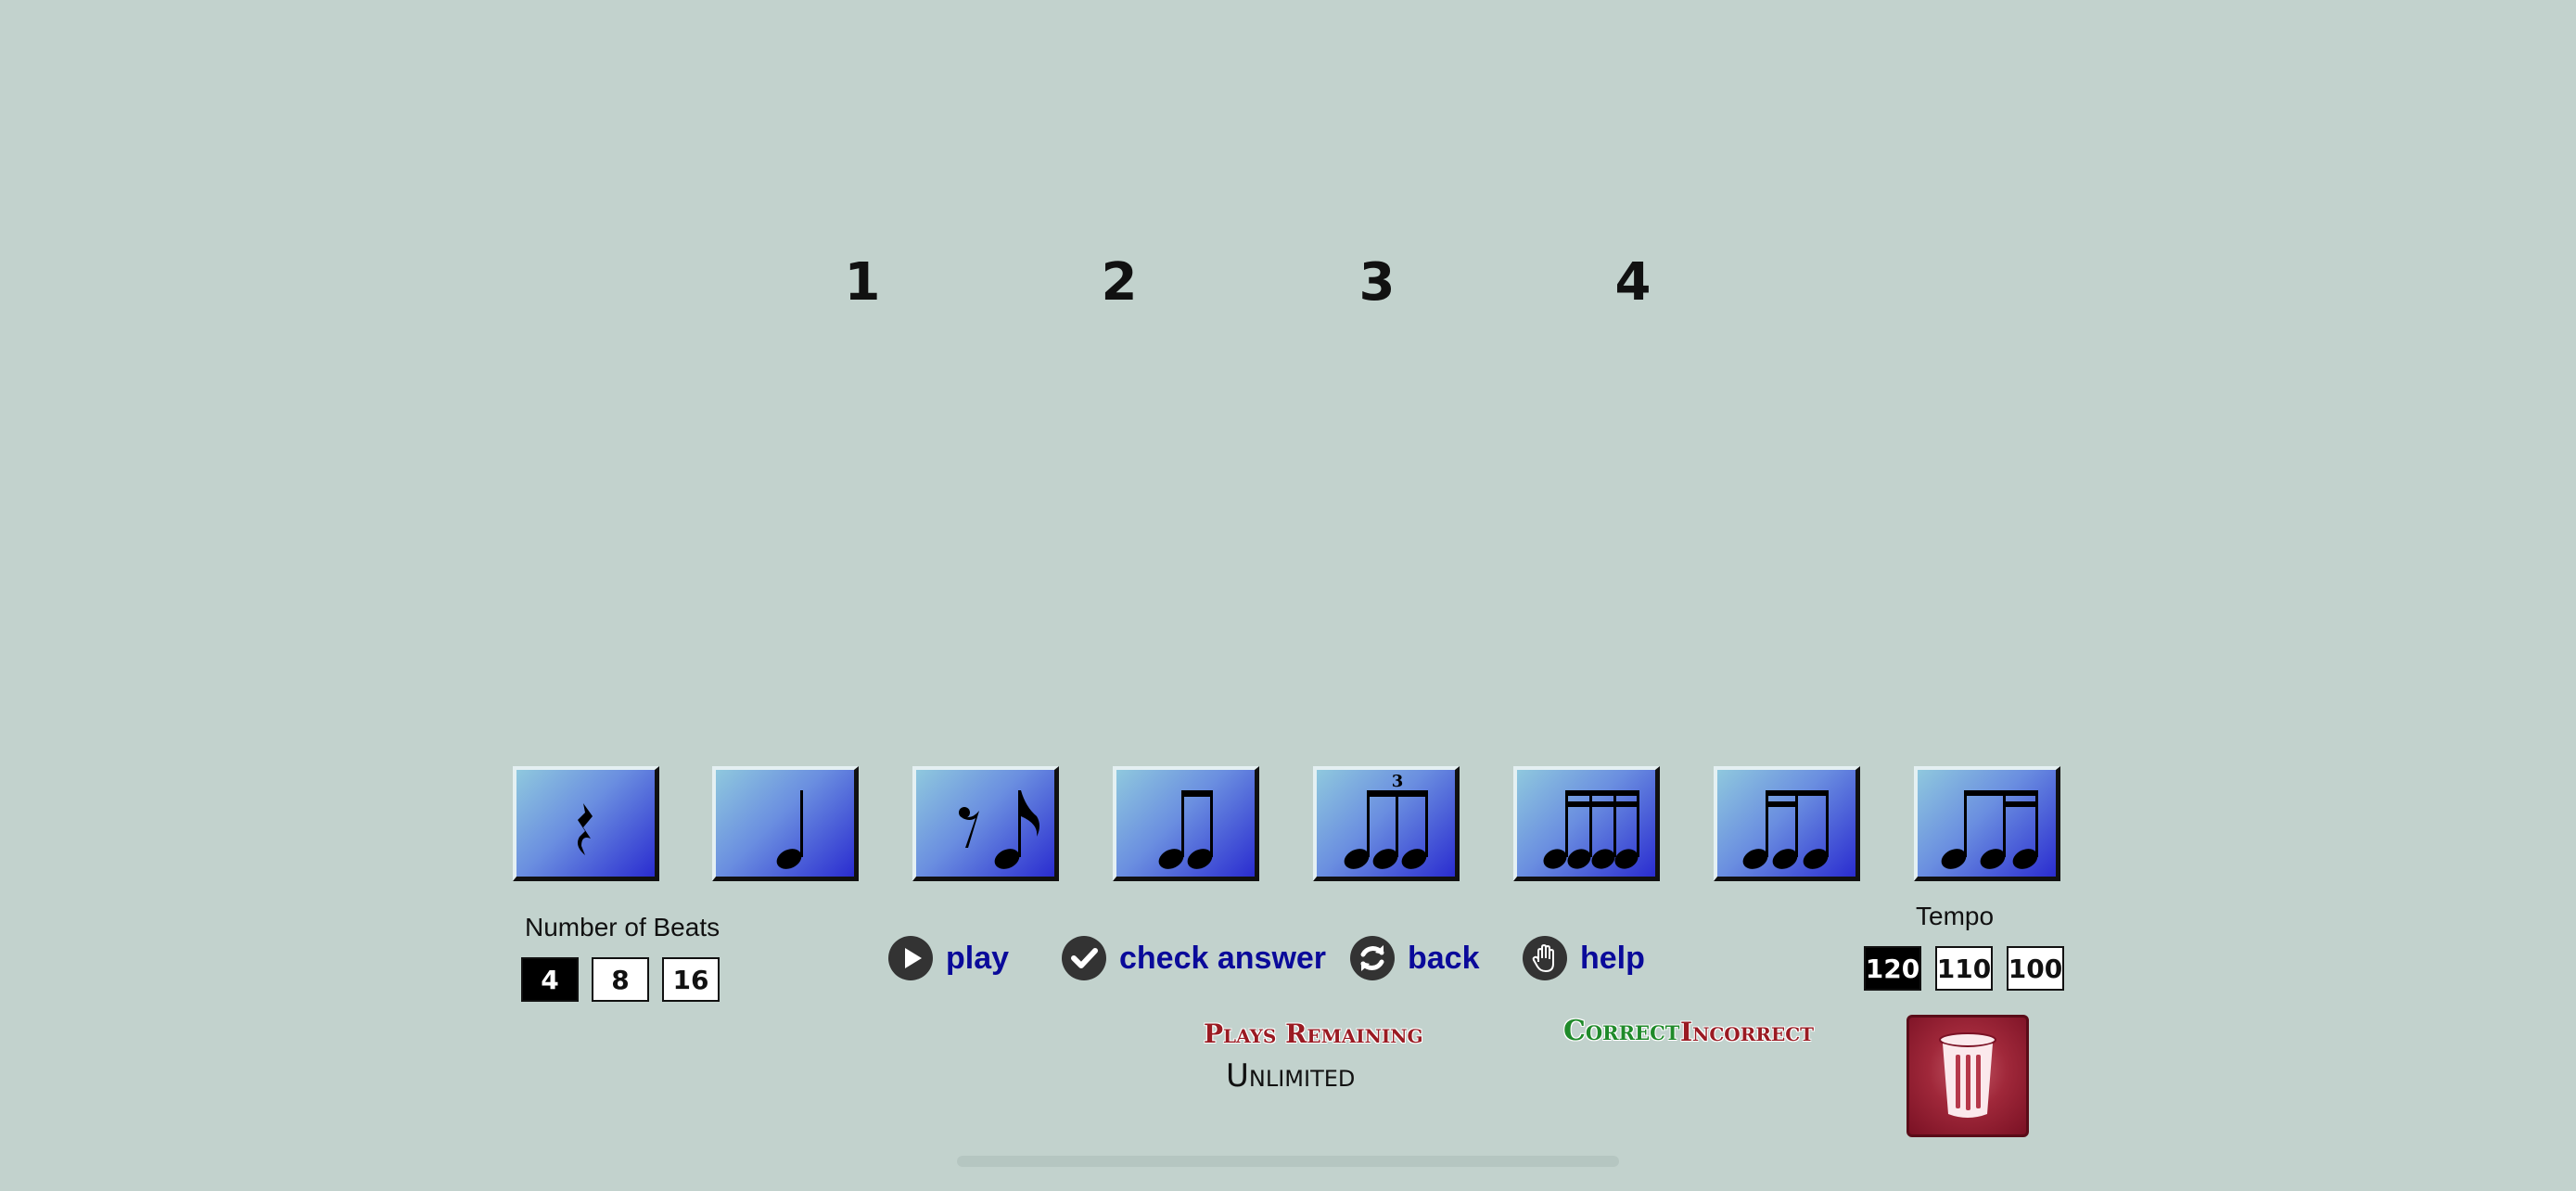  What do you see at coordinates (1955, 916) in the screenshot?
I see `tempo-label: Tempo` at bounding box center [1955, 916].